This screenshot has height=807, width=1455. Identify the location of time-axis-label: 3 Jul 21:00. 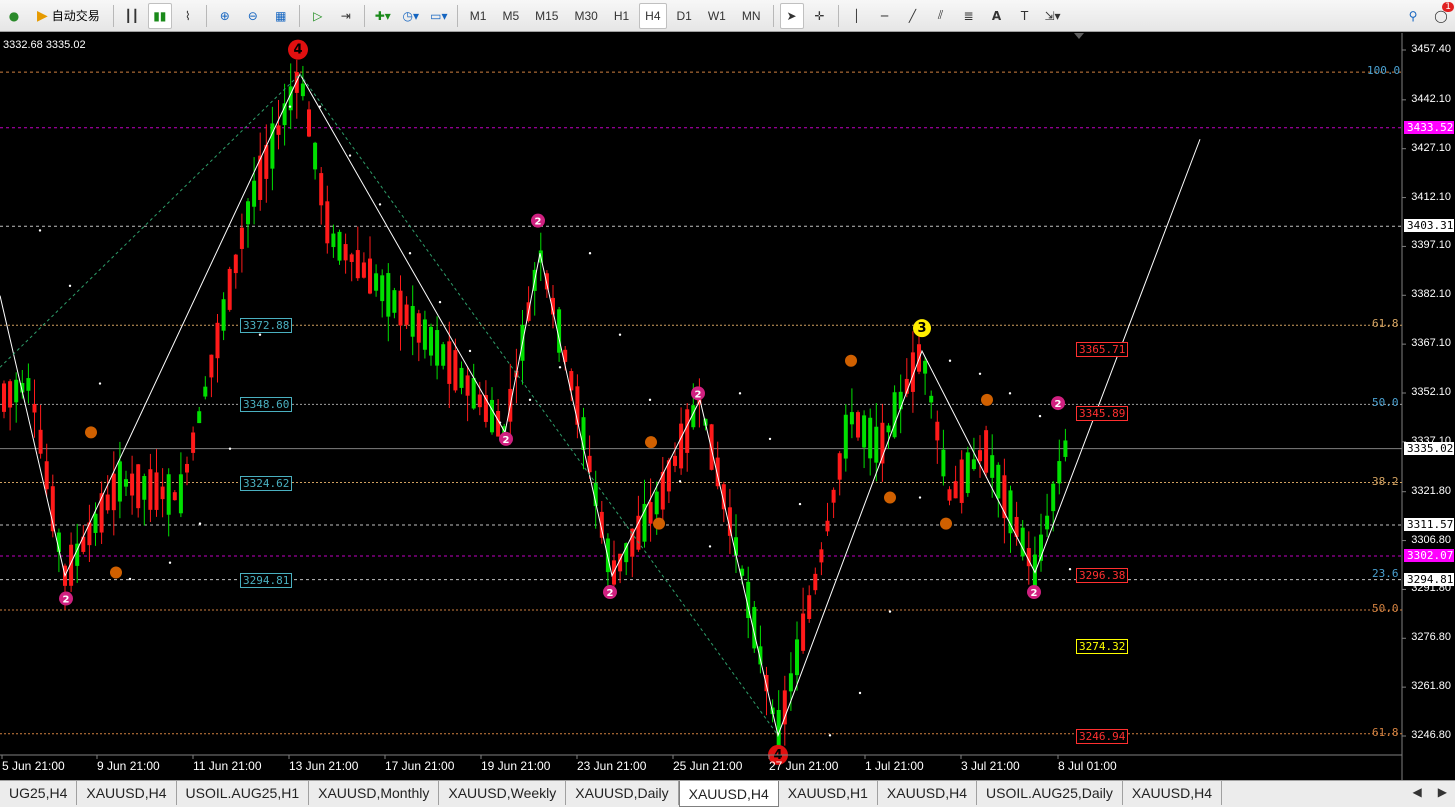
(990, 766).